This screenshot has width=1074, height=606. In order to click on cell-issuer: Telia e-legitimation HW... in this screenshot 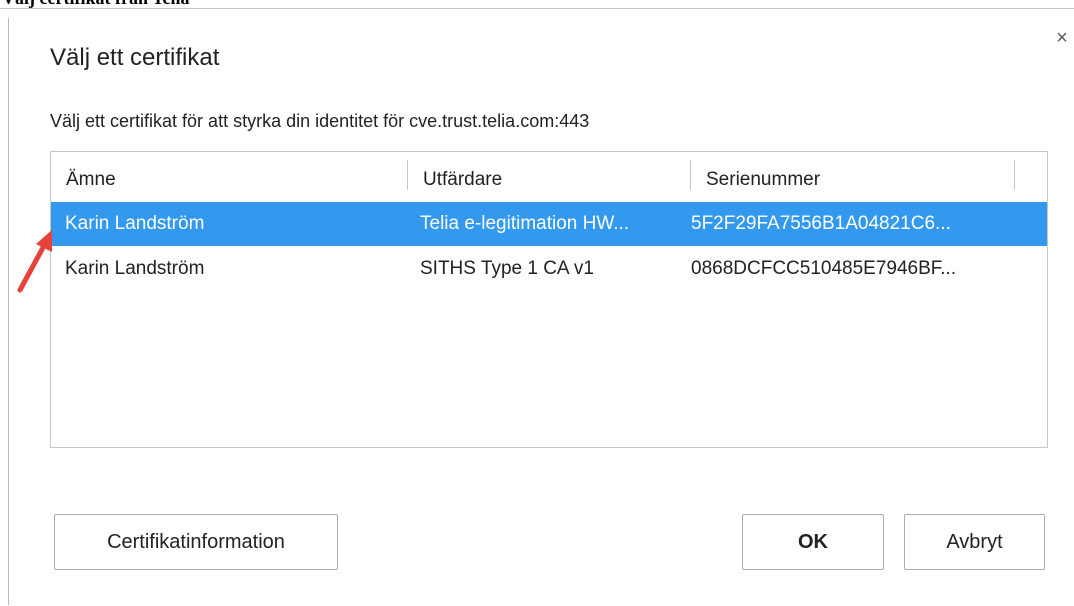, I will do `click(525, 223)`.